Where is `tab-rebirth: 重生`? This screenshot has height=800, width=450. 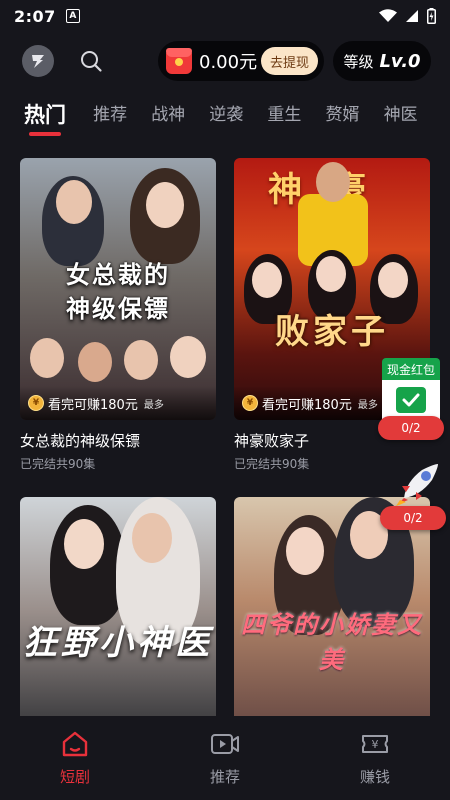
tab-rebirth: 重生 is located at coordinates (284, 118).